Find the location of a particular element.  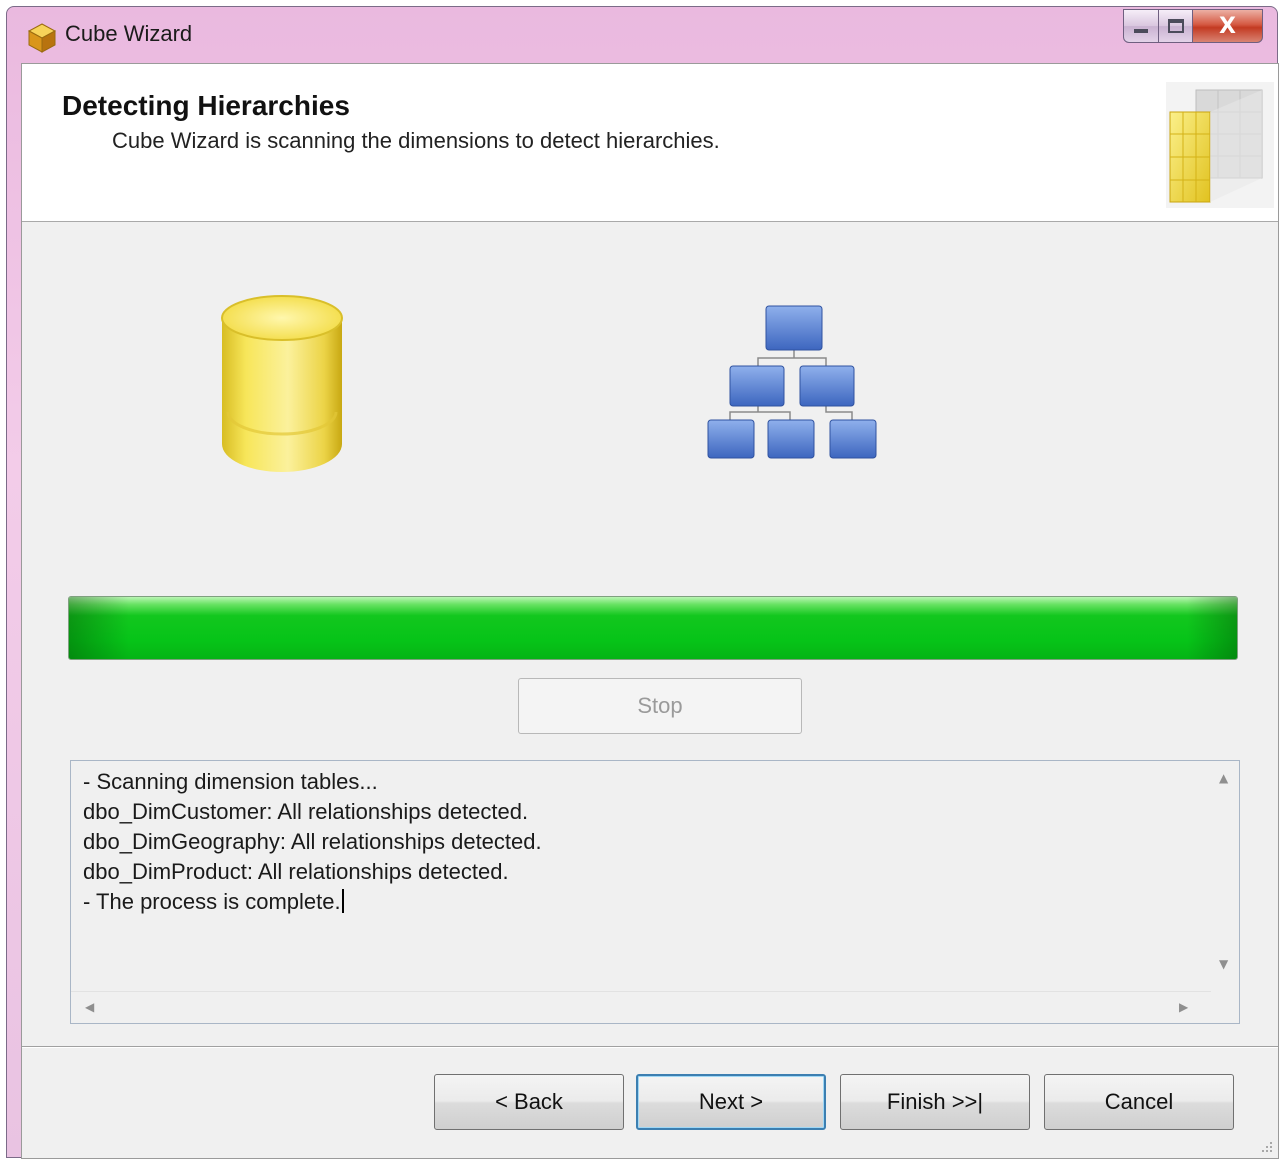

database-cylinder-icon is located at coordinates (282, 383).